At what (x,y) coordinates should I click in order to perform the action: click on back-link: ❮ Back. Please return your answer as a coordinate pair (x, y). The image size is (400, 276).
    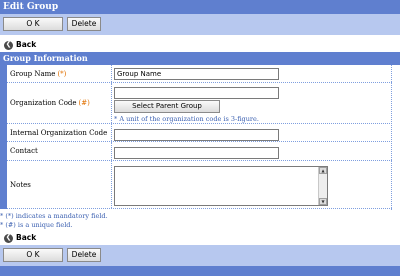
    Looking at the image, I should click on (20, 44).